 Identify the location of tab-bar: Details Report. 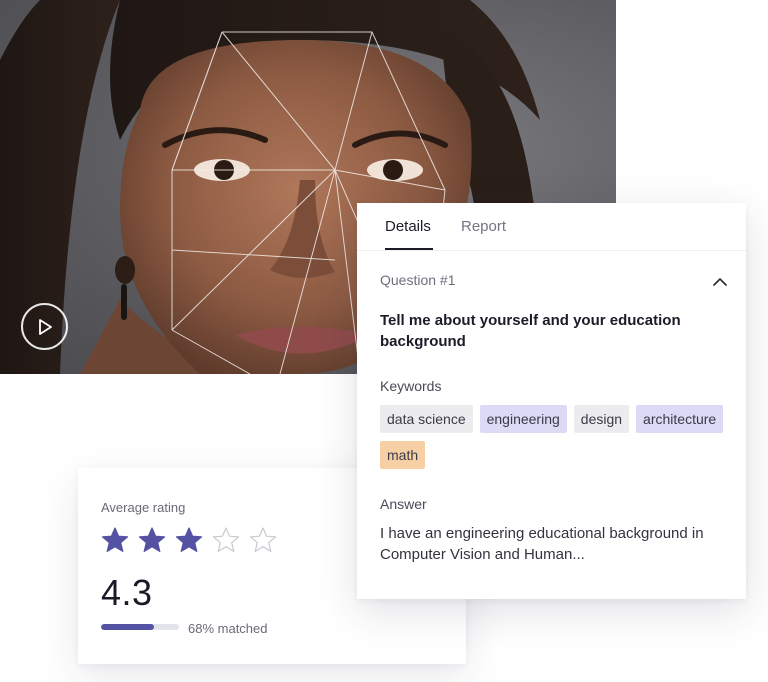
(551, 227).